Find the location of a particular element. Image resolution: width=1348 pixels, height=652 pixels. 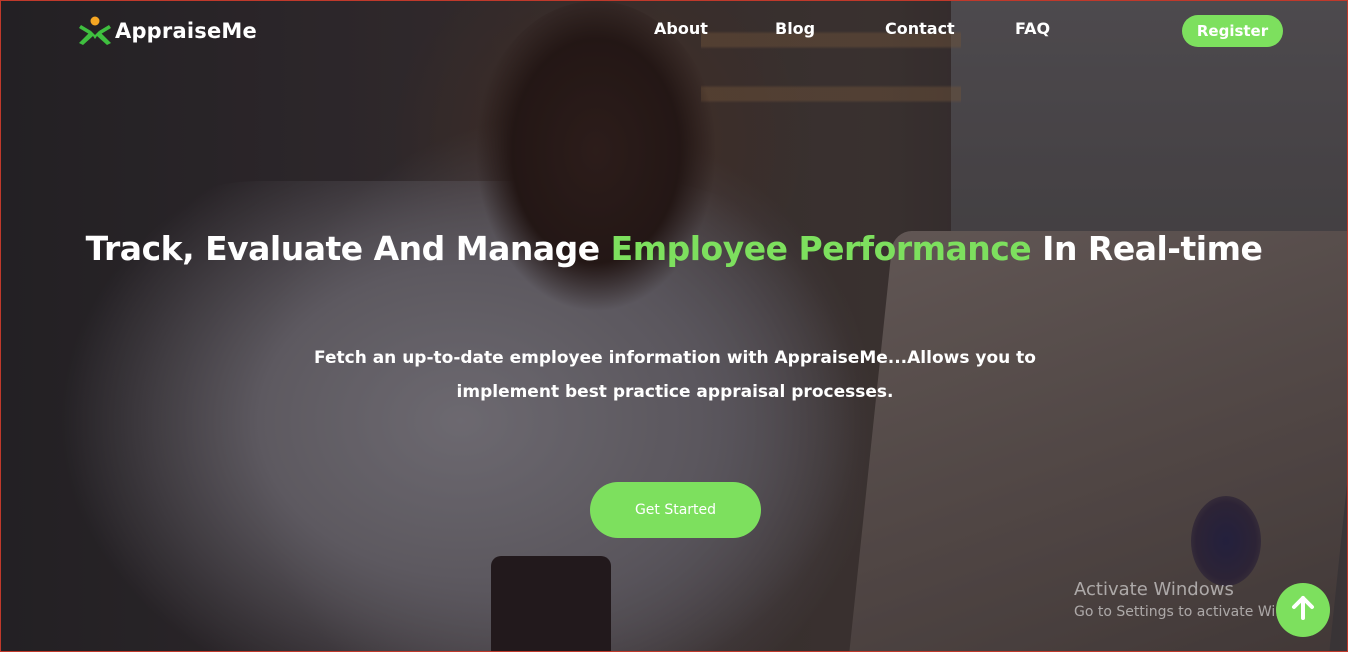

brand-name: AppraiseMe is located at coordinates (186, 31).